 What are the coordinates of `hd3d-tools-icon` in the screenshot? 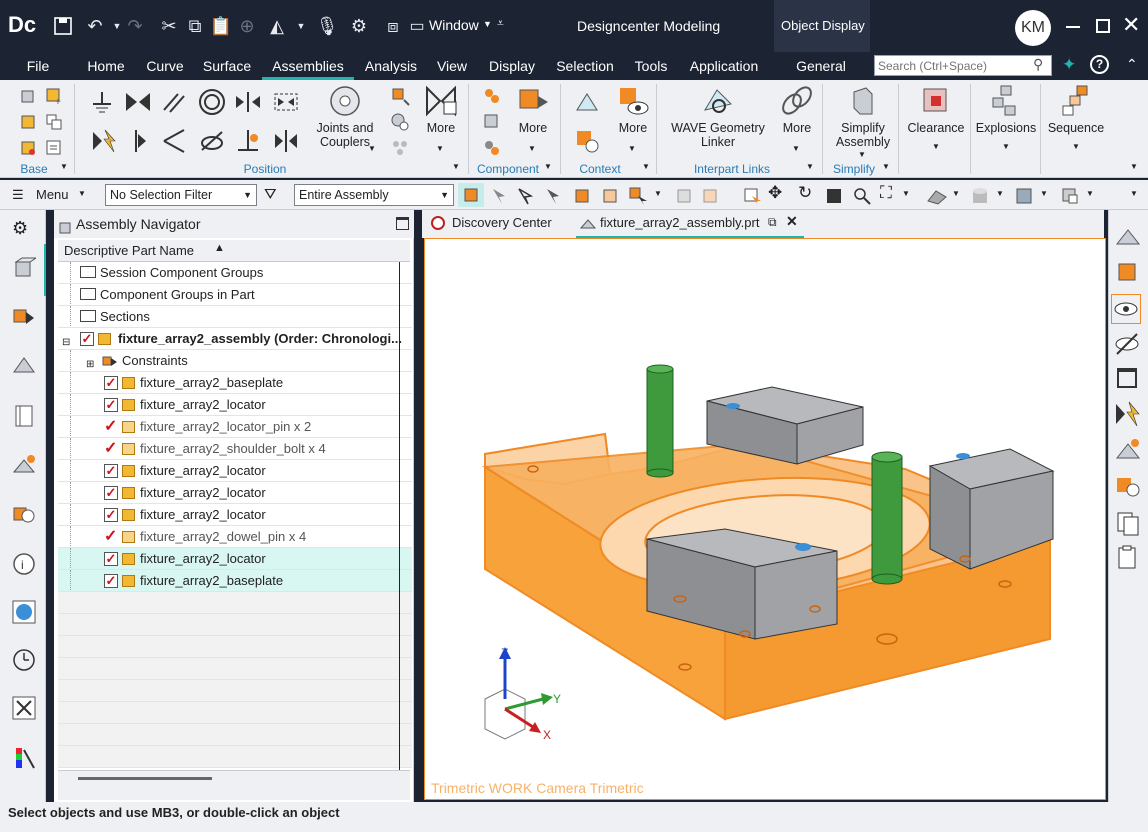 It's located at (24, 466).